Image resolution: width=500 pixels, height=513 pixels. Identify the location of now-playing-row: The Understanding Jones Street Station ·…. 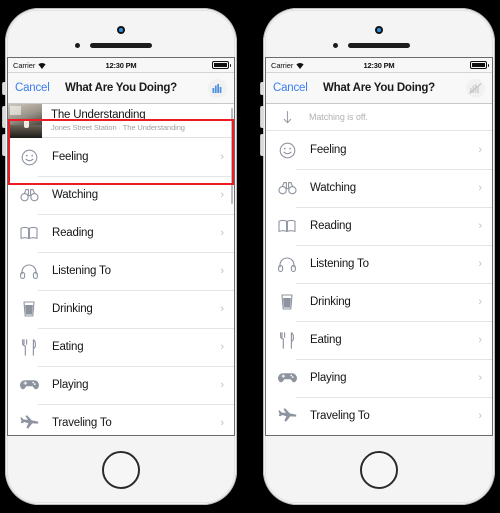
(121, 121).